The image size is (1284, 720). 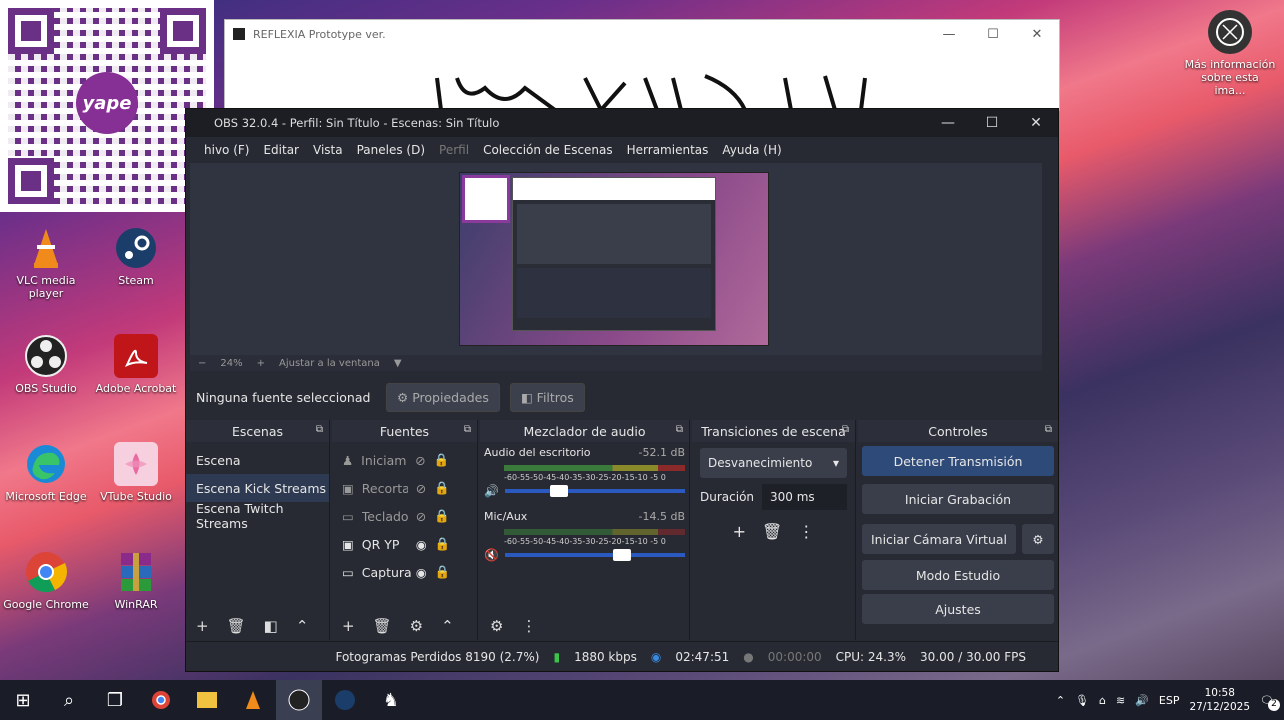 What do you see at coordinates (1142, 700) in the screenshot?
I see `volume-icon: 🔊` at bounding box center [1142, 700].